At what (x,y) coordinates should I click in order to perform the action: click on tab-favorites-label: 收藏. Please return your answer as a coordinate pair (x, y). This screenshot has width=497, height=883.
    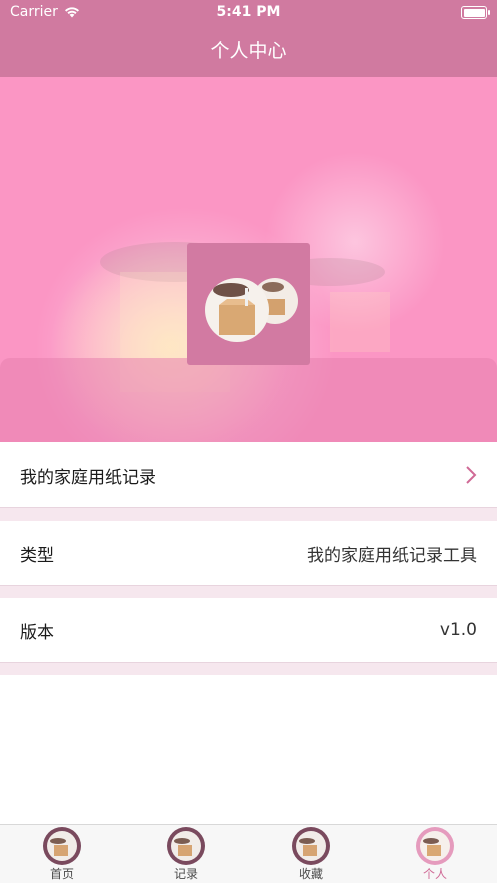
    Looking at the image, I should click on (310, 874).